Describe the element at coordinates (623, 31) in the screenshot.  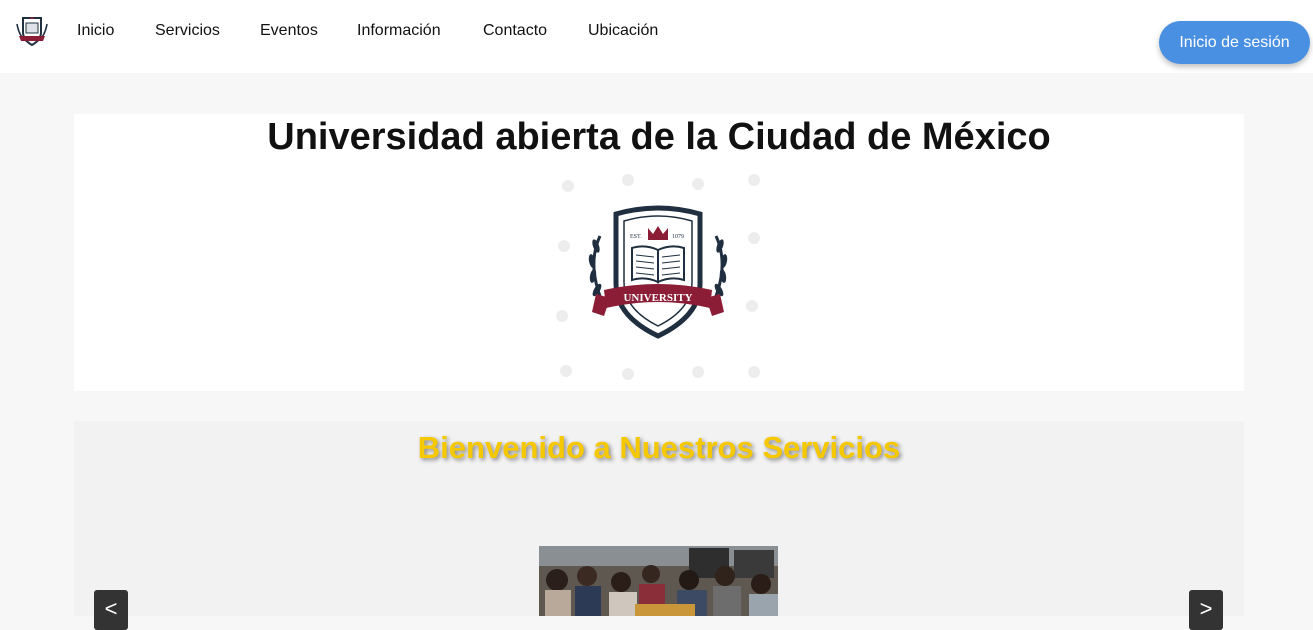
I see `nav-link-ubicacion: Ubicación` at that location.